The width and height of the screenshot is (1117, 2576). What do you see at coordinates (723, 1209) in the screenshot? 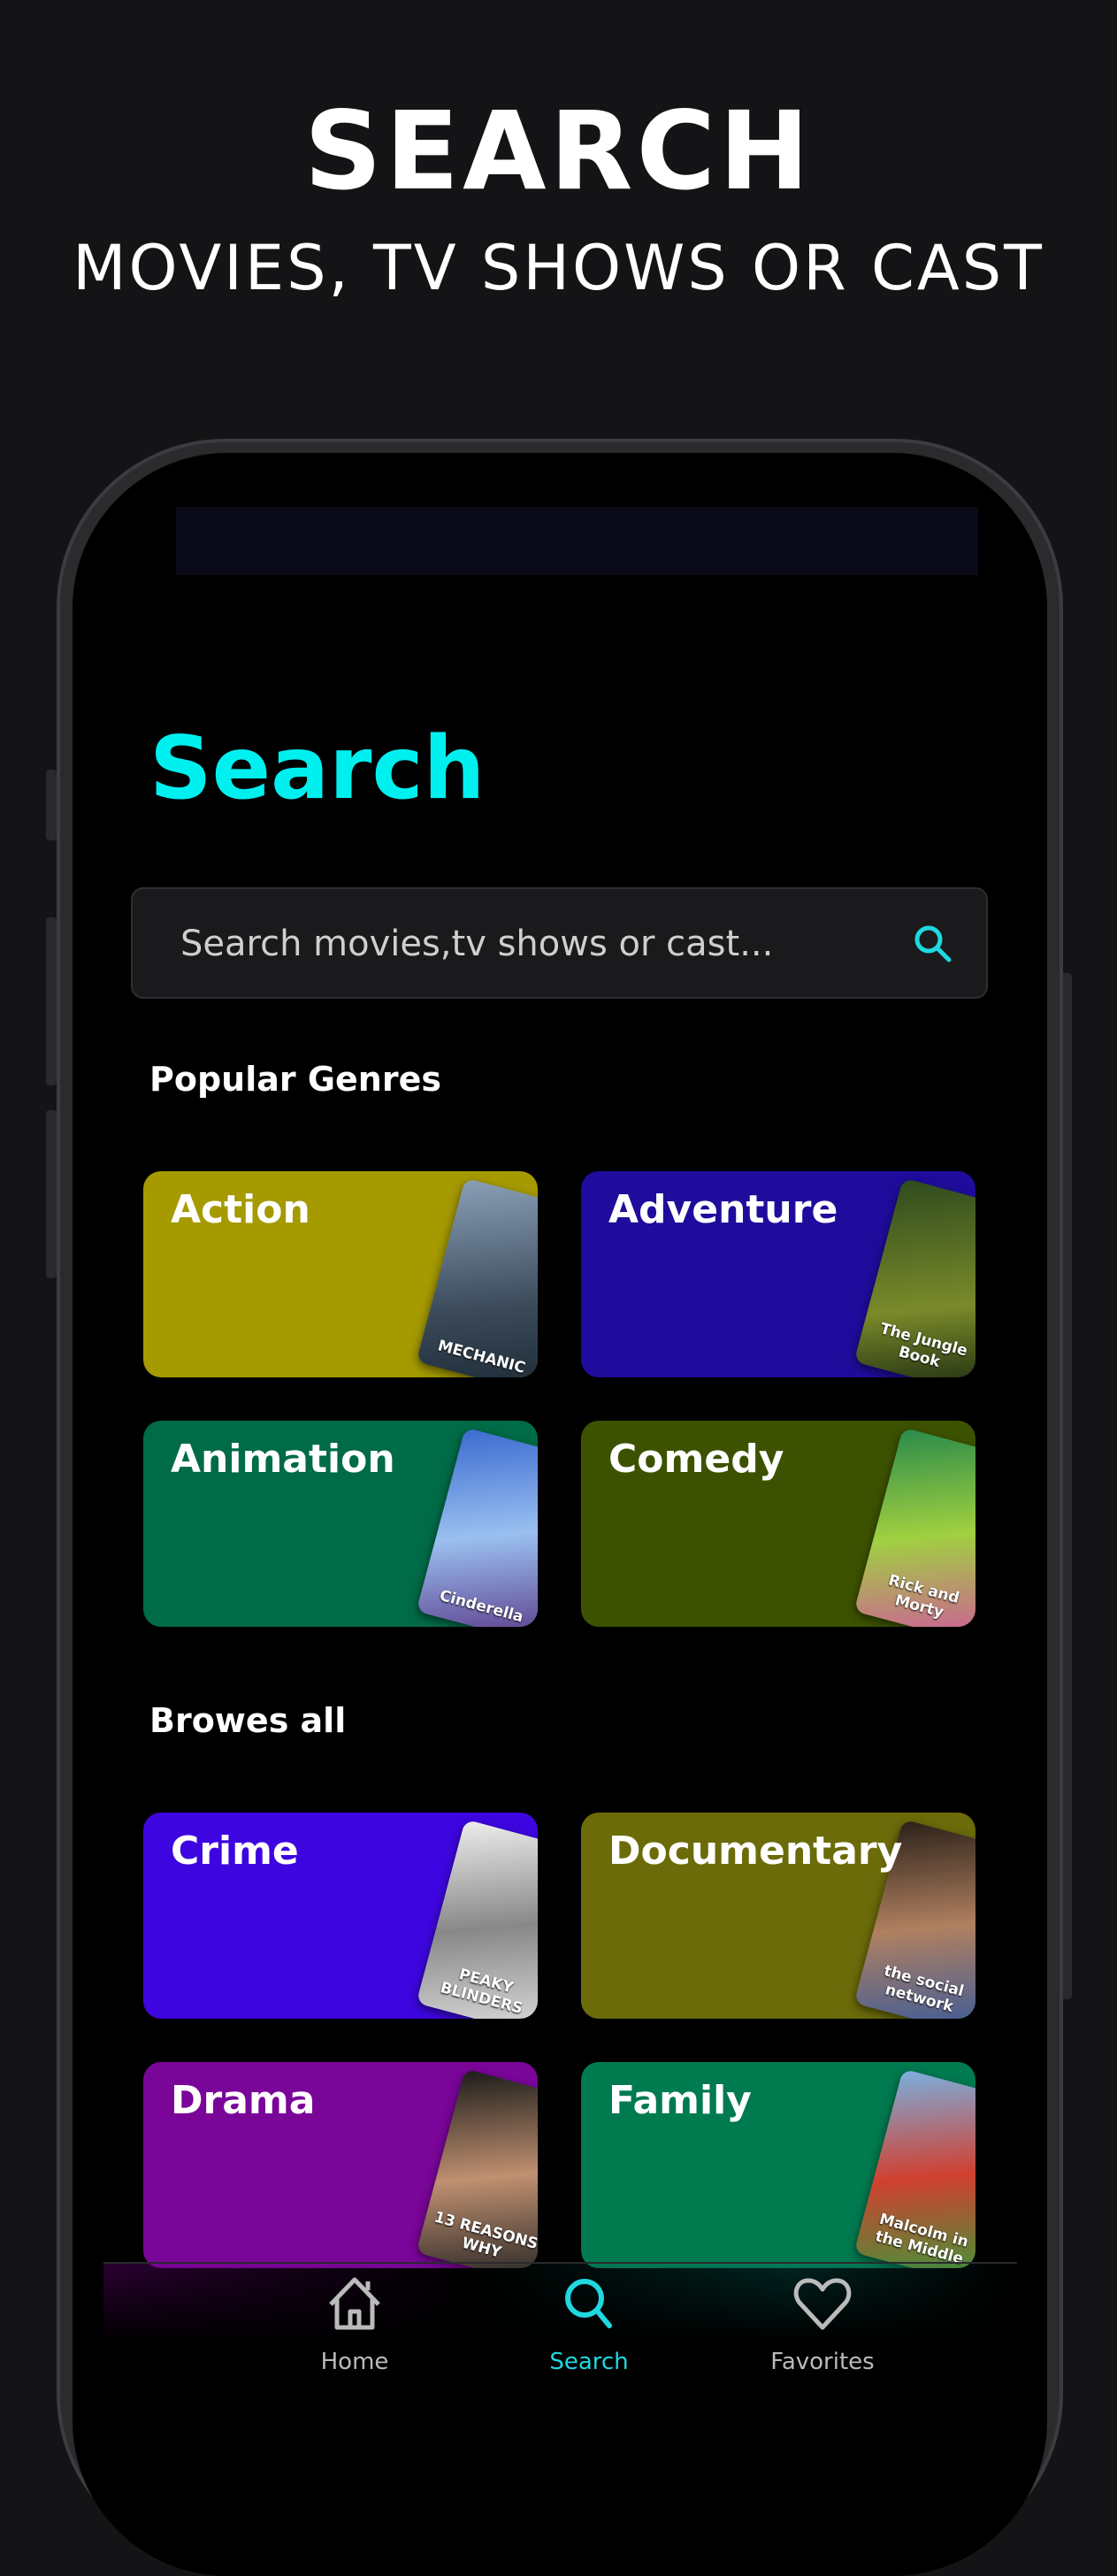
I see `genre-label: Adventure` at bounding box center [723, 1209].